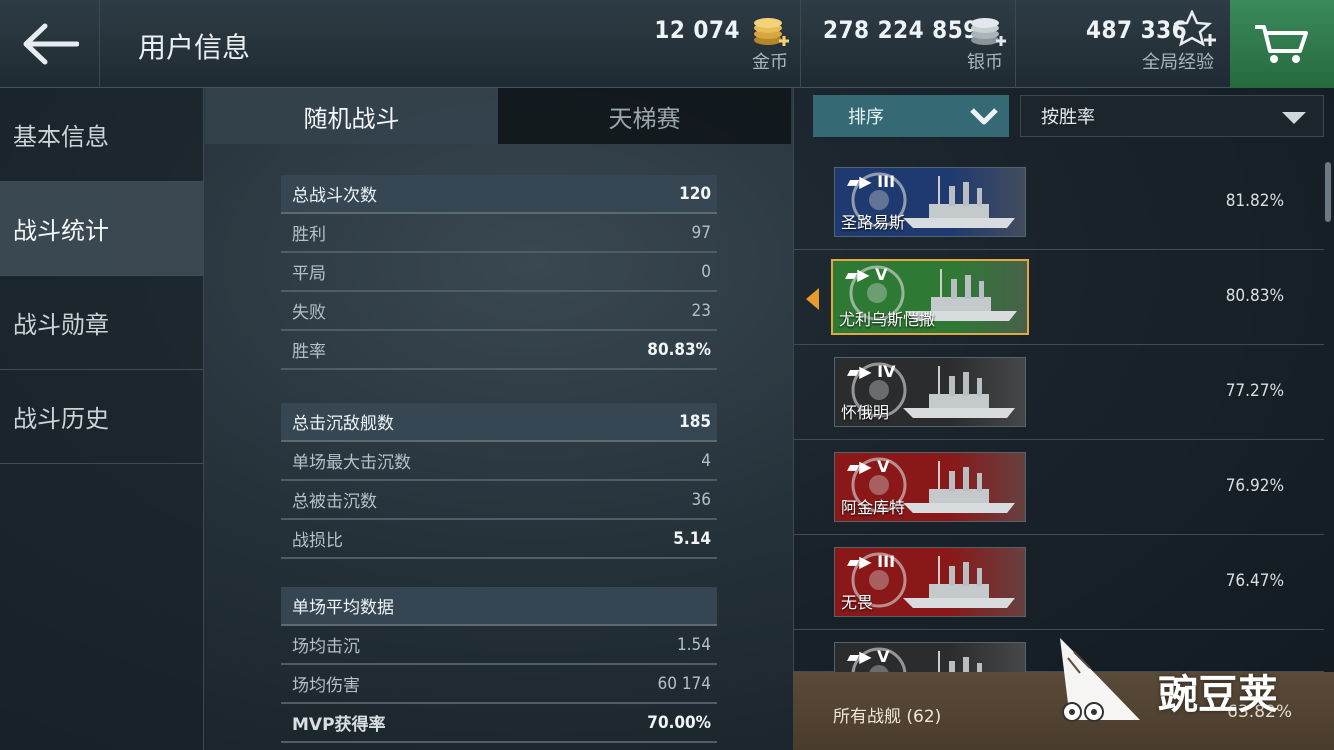 Image resolution: width=1334 pixels, height=750 pixels. I want to click on stat-row: 场均击沉 1.54, so click(499, 645).